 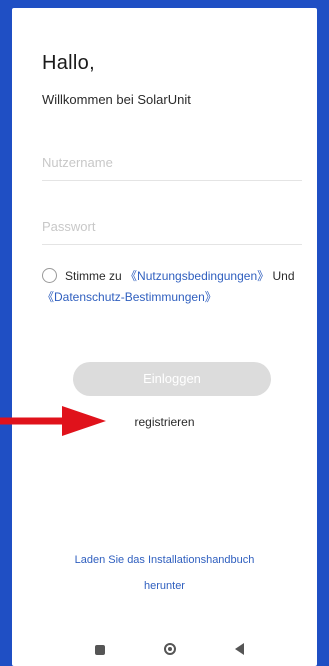 I want to click on username-field, so click(x=172, y=164).